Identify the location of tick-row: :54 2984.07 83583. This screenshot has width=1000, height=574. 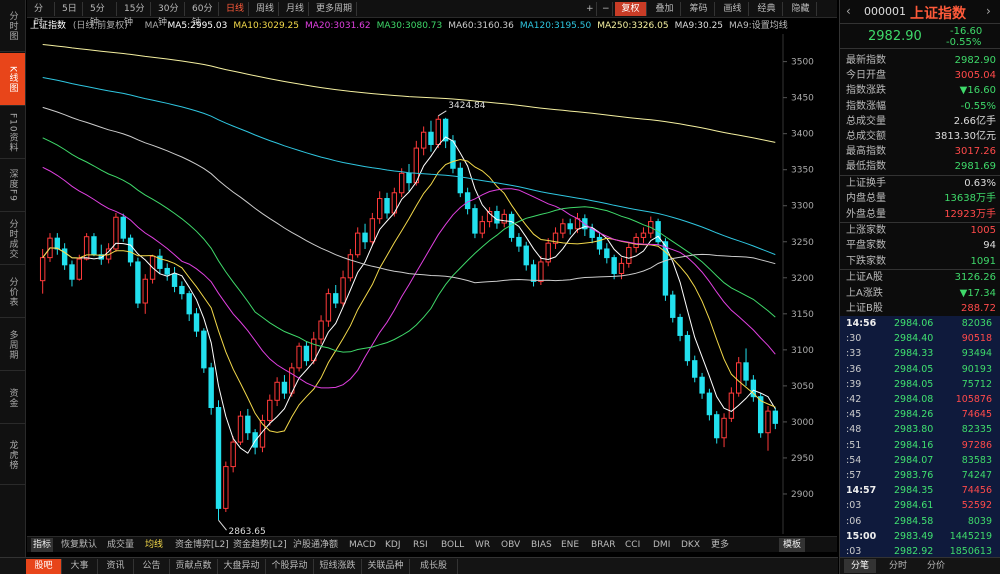
(920, 460).